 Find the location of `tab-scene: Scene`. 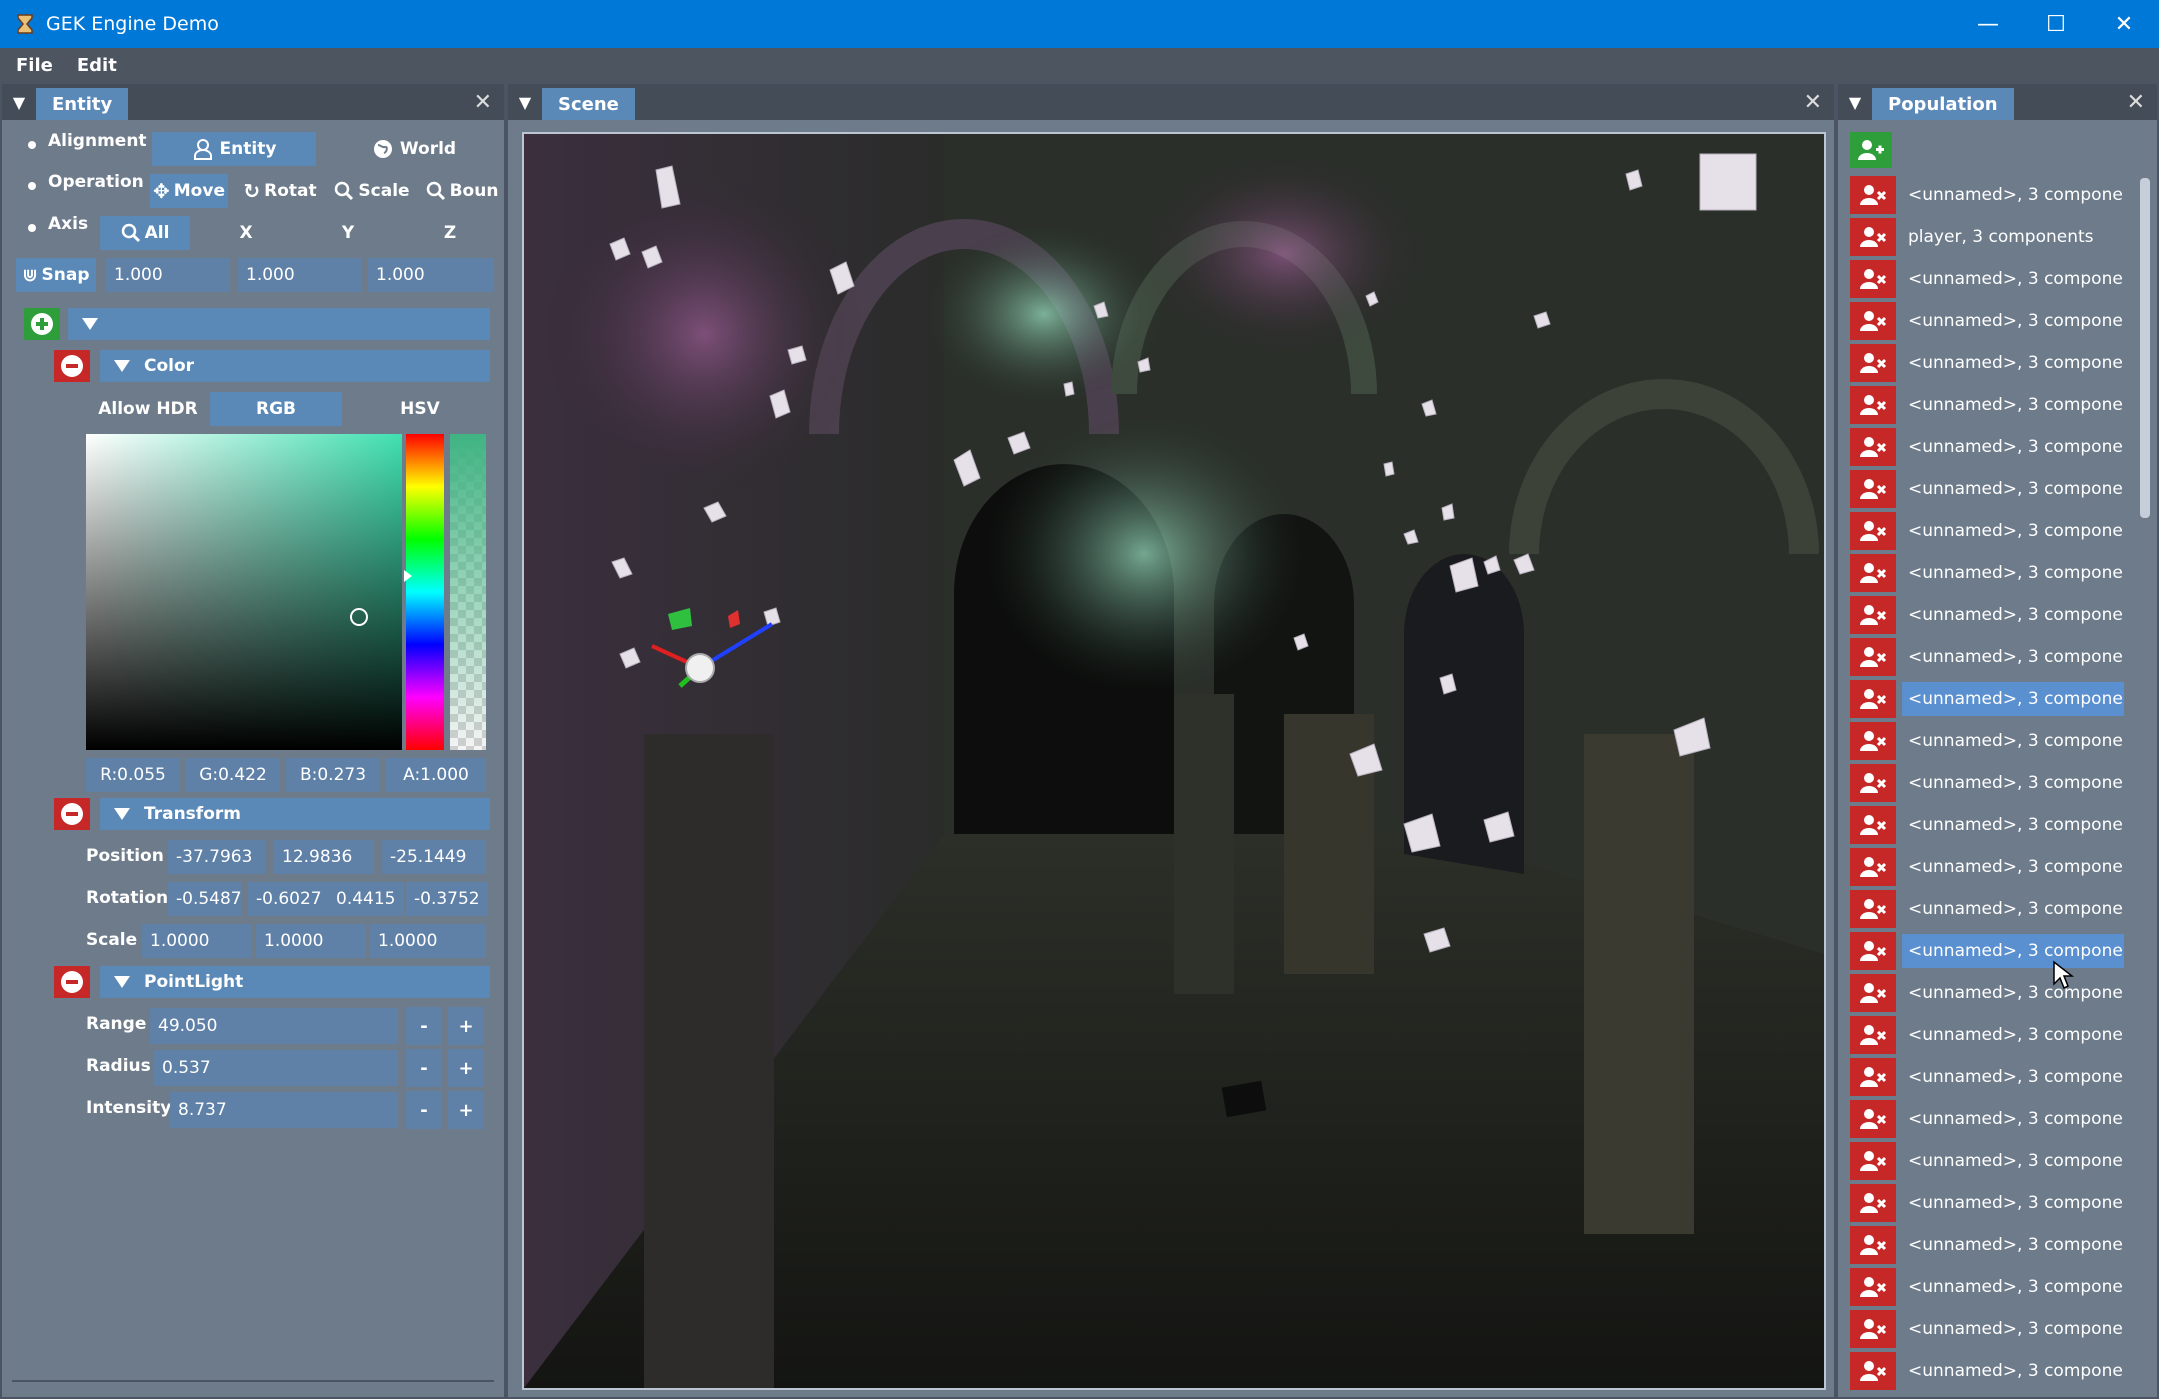

tab-scene: Scene is located at coordinates (588, 104).